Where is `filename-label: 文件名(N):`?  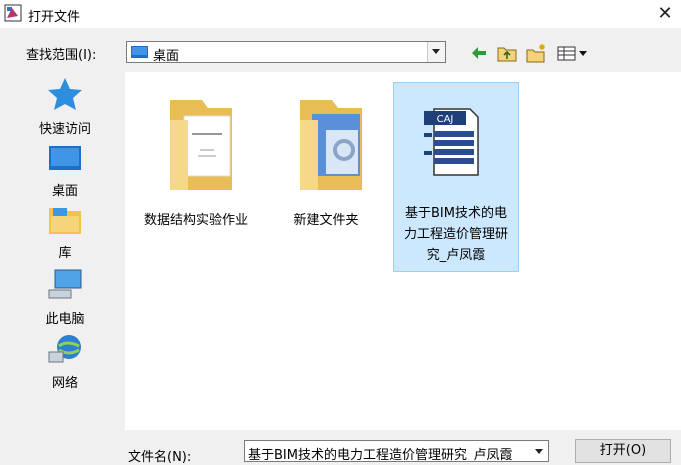 filename-label: 文件名(N): is located at coordinates (160, 457).